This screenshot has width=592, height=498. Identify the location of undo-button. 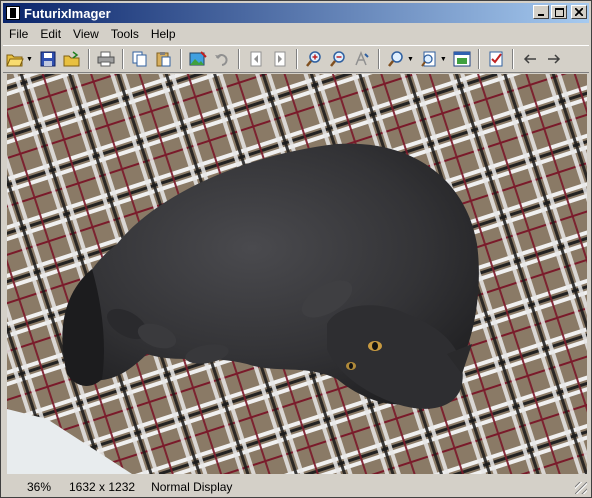
(222, 59).